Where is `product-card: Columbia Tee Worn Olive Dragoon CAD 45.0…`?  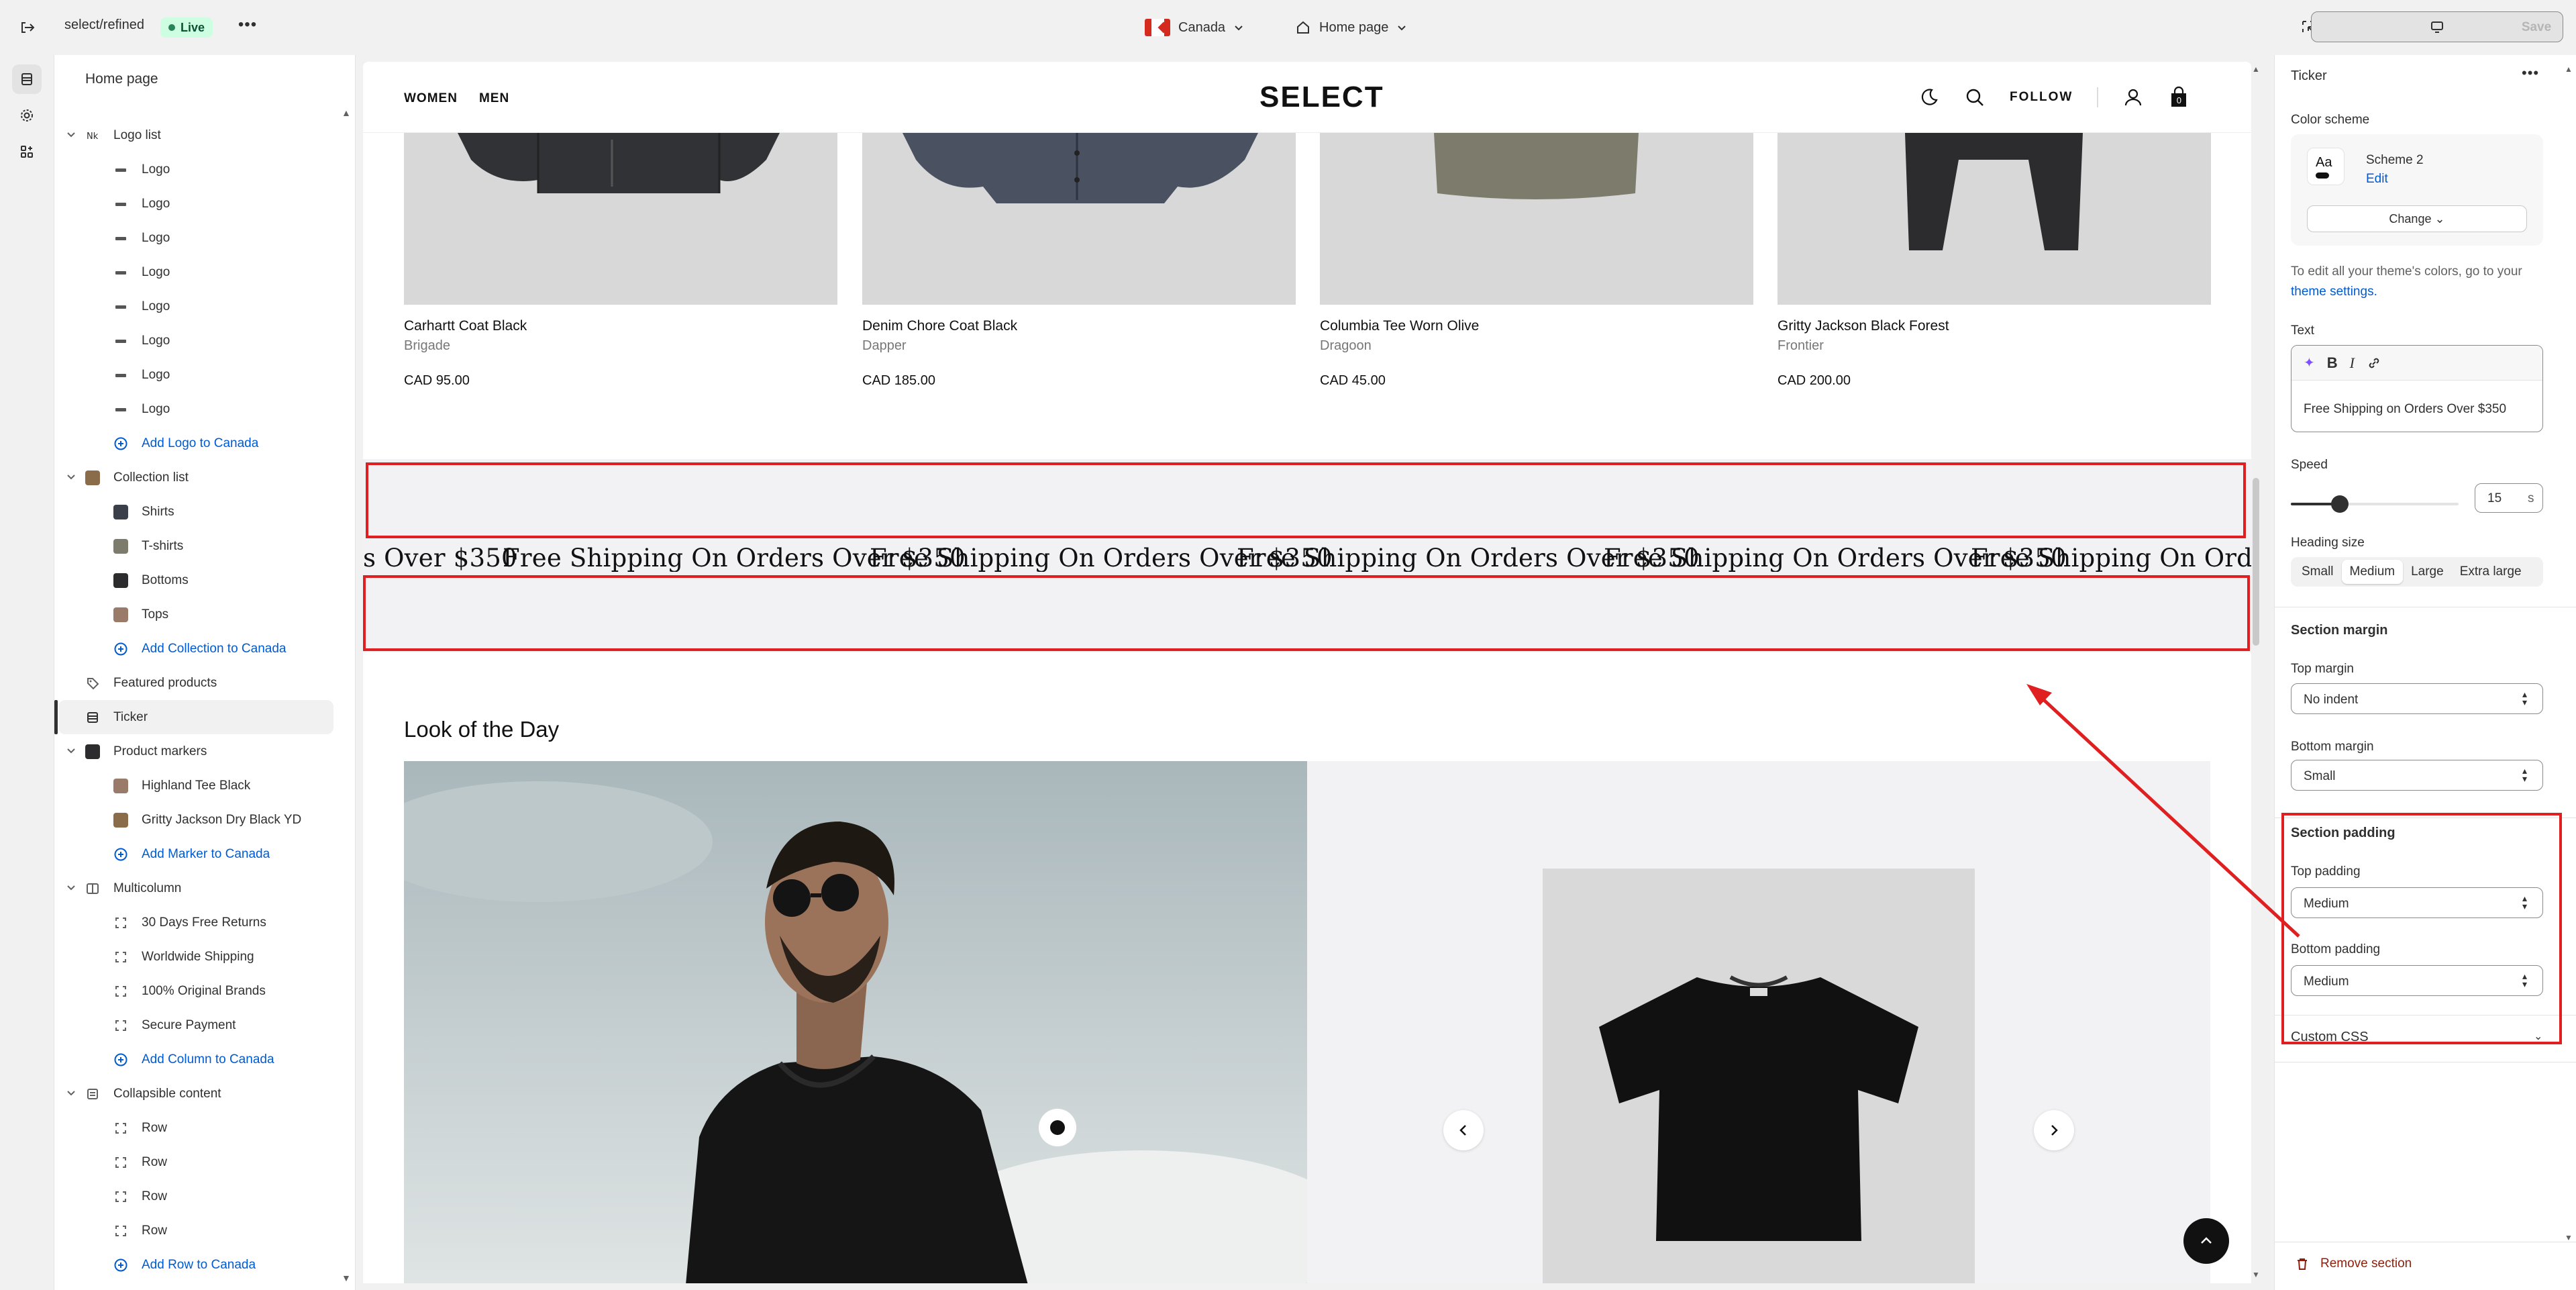 product-card: Columbia Tee Worn Olive Dragoon CAD 45.0… is located at coordinates (1536, 260).